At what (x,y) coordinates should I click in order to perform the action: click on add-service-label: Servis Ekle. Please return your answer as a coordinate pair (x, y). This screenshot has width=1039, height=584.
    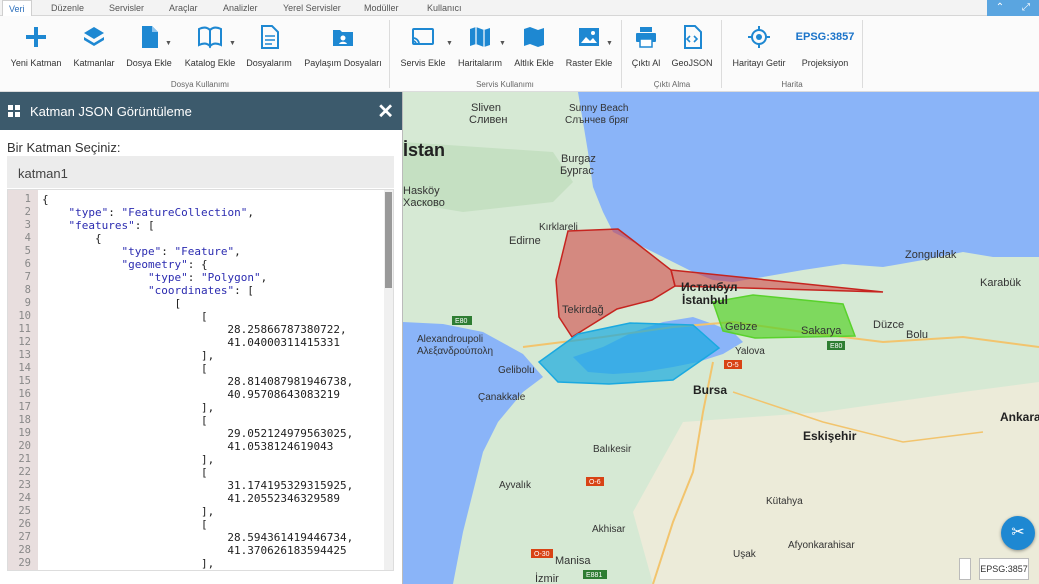
    Looking at the image, I should click on (423, 63).